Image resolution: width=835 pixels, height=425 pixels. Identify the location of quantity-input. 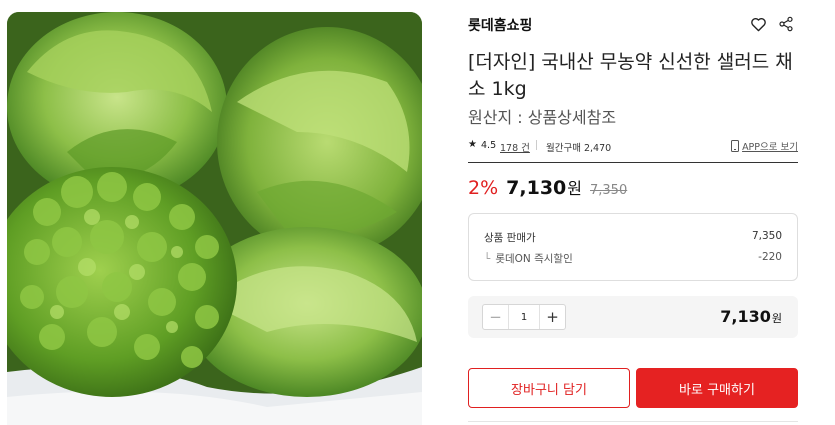
(524, 317).